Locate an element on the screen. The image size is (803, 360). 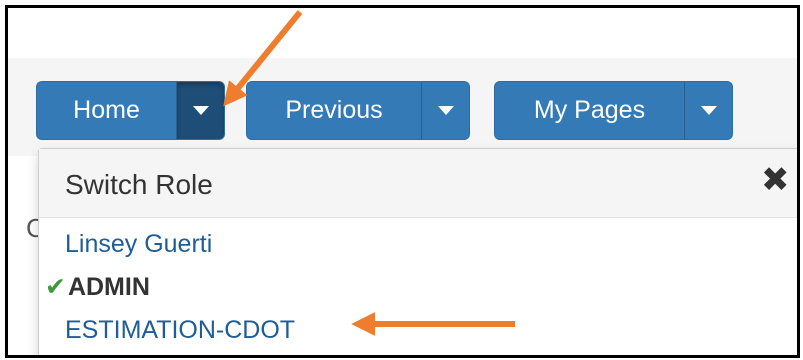
my-pages-button-group: My Pages is located at coordinates (613, 110).